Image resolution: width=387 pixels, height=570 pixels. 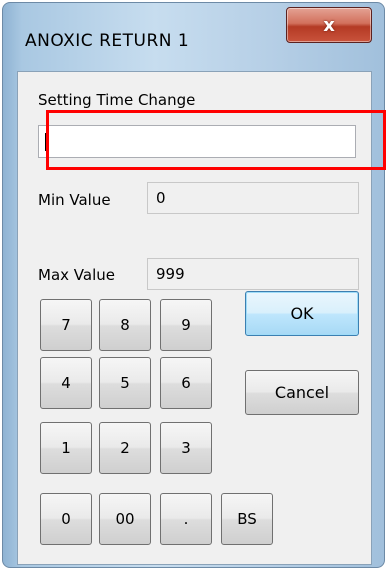 What do you see at coordinates (66, 519) in the screenshot?
I see `key-0: 0` at bounding box center [66, 519].